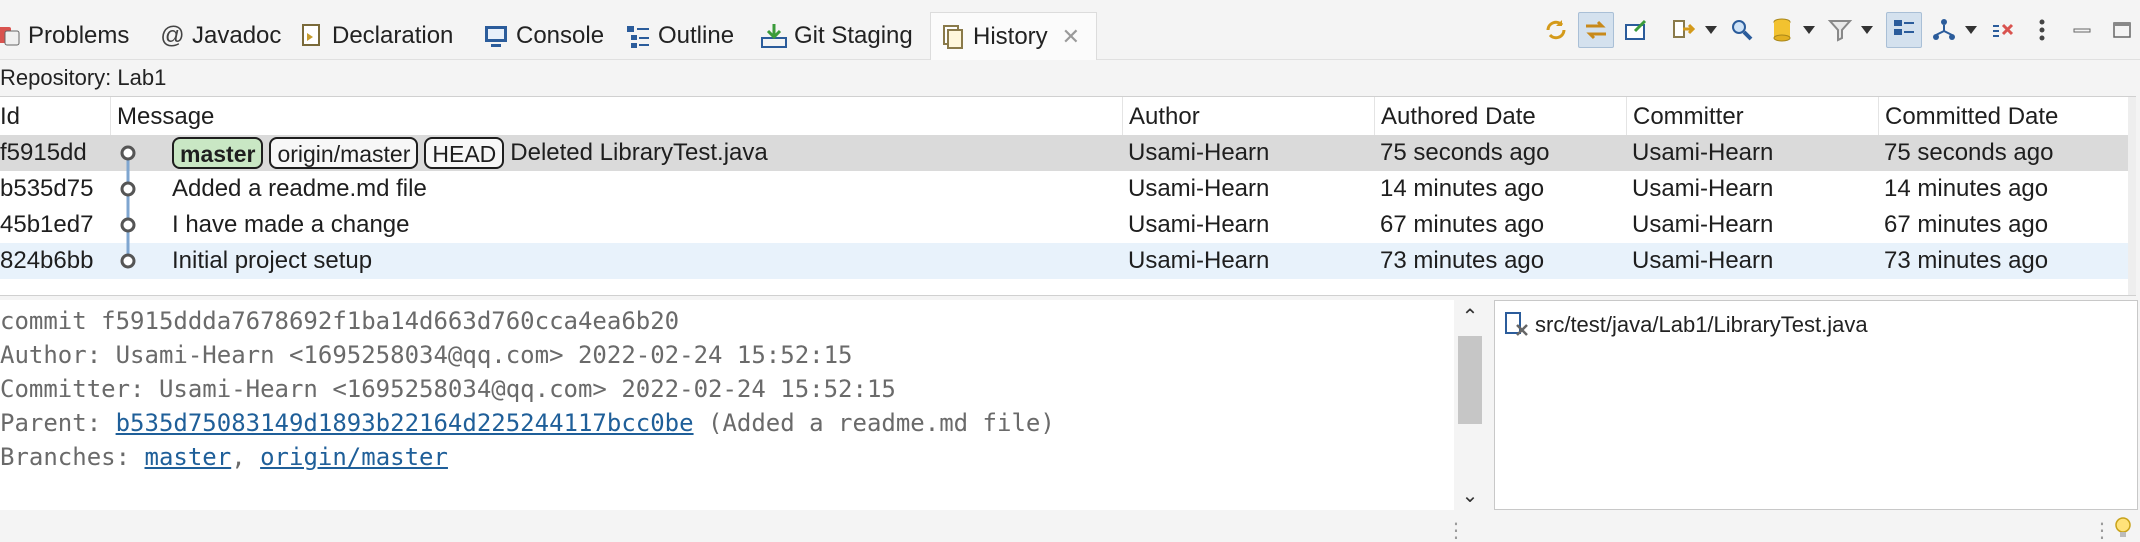 This screenshot has height=542, width=2140. What do you see at coordinates (1904, 30) in the screenshot?
I see `show-all-branches-icon` at bounding box center [1904, 30].